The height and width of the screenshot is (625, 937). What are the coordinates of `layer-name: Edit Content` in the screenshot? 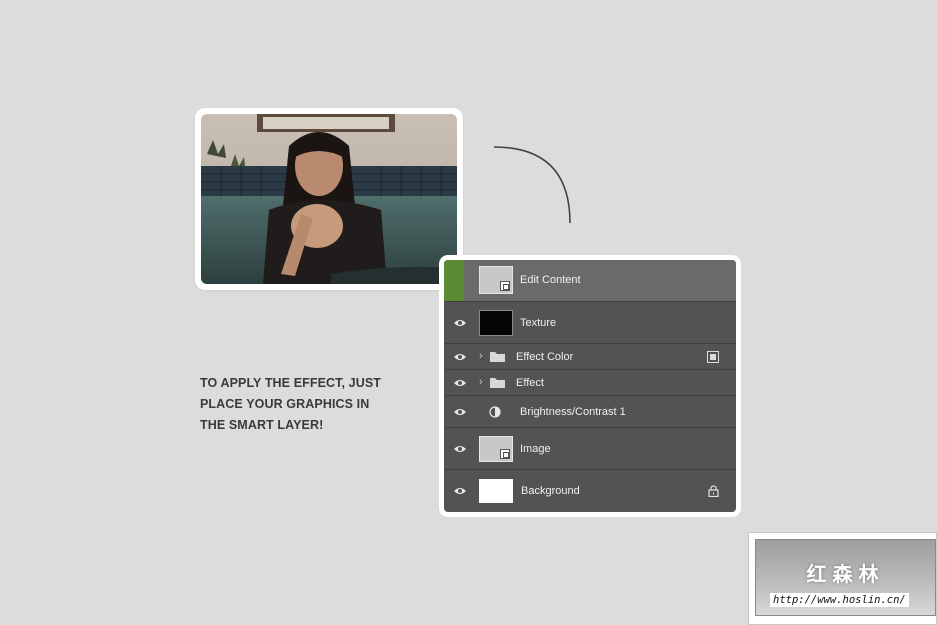 It's located at (550, 280).